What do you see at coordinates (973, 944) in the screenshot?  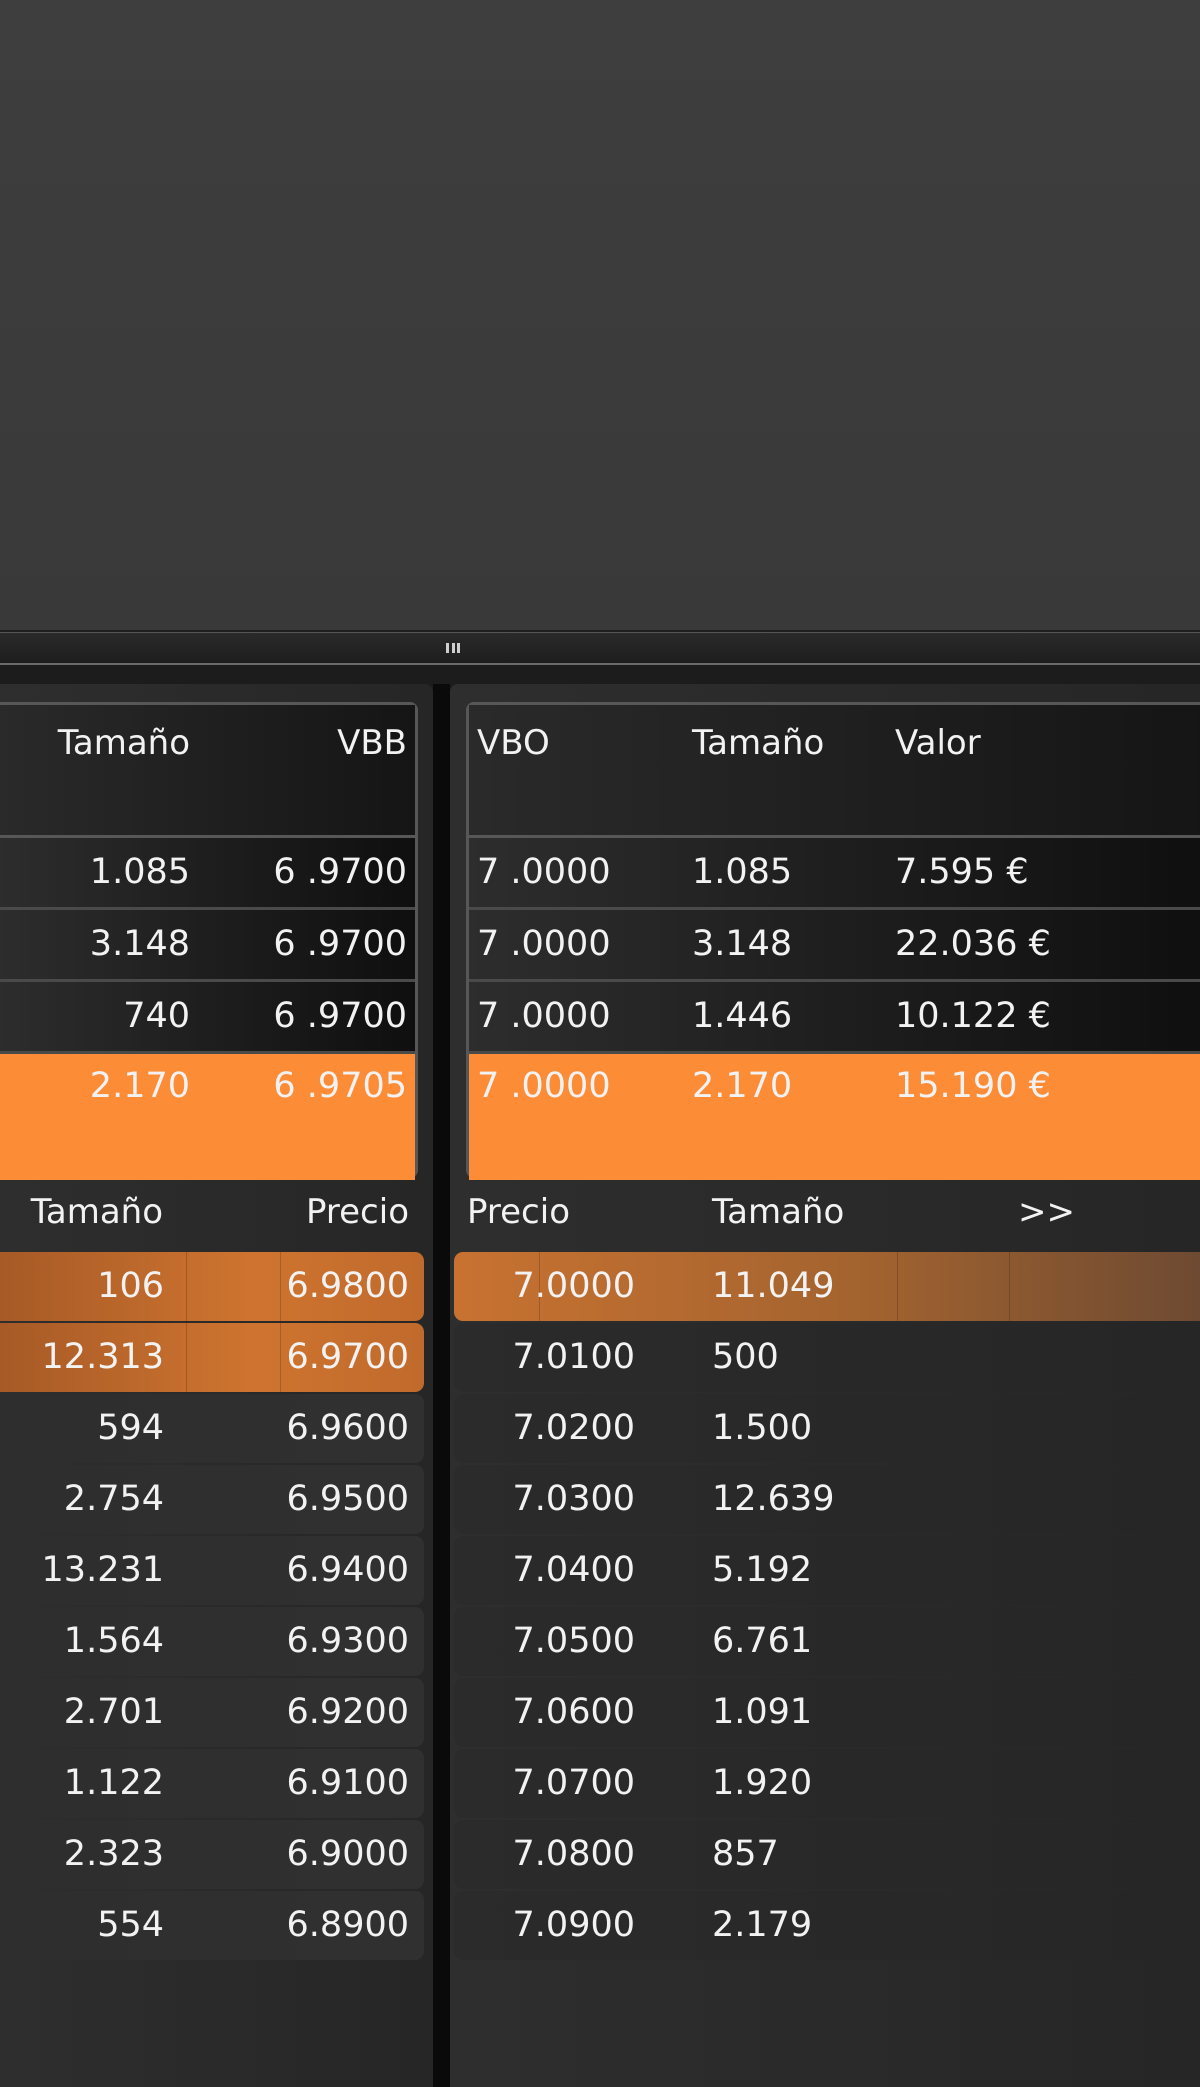 I see `ask-trade-value: 22.036 €` at bounding box center [973, 944].